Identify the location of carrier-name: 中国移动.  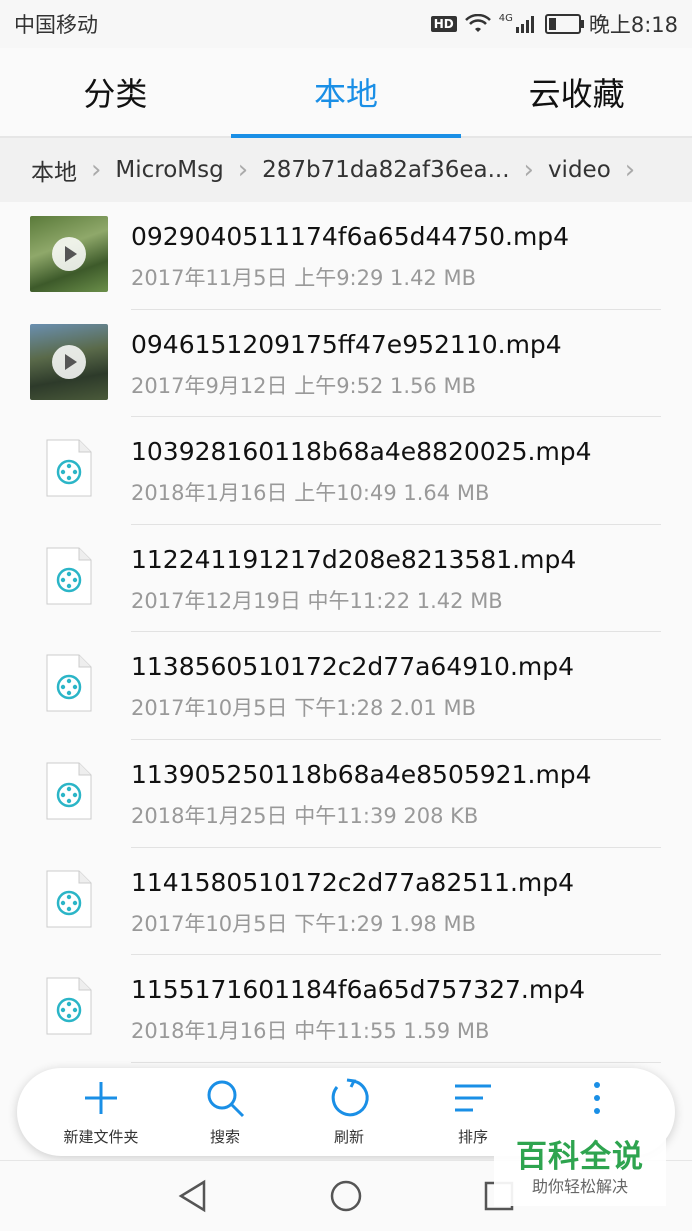
(56, 25).